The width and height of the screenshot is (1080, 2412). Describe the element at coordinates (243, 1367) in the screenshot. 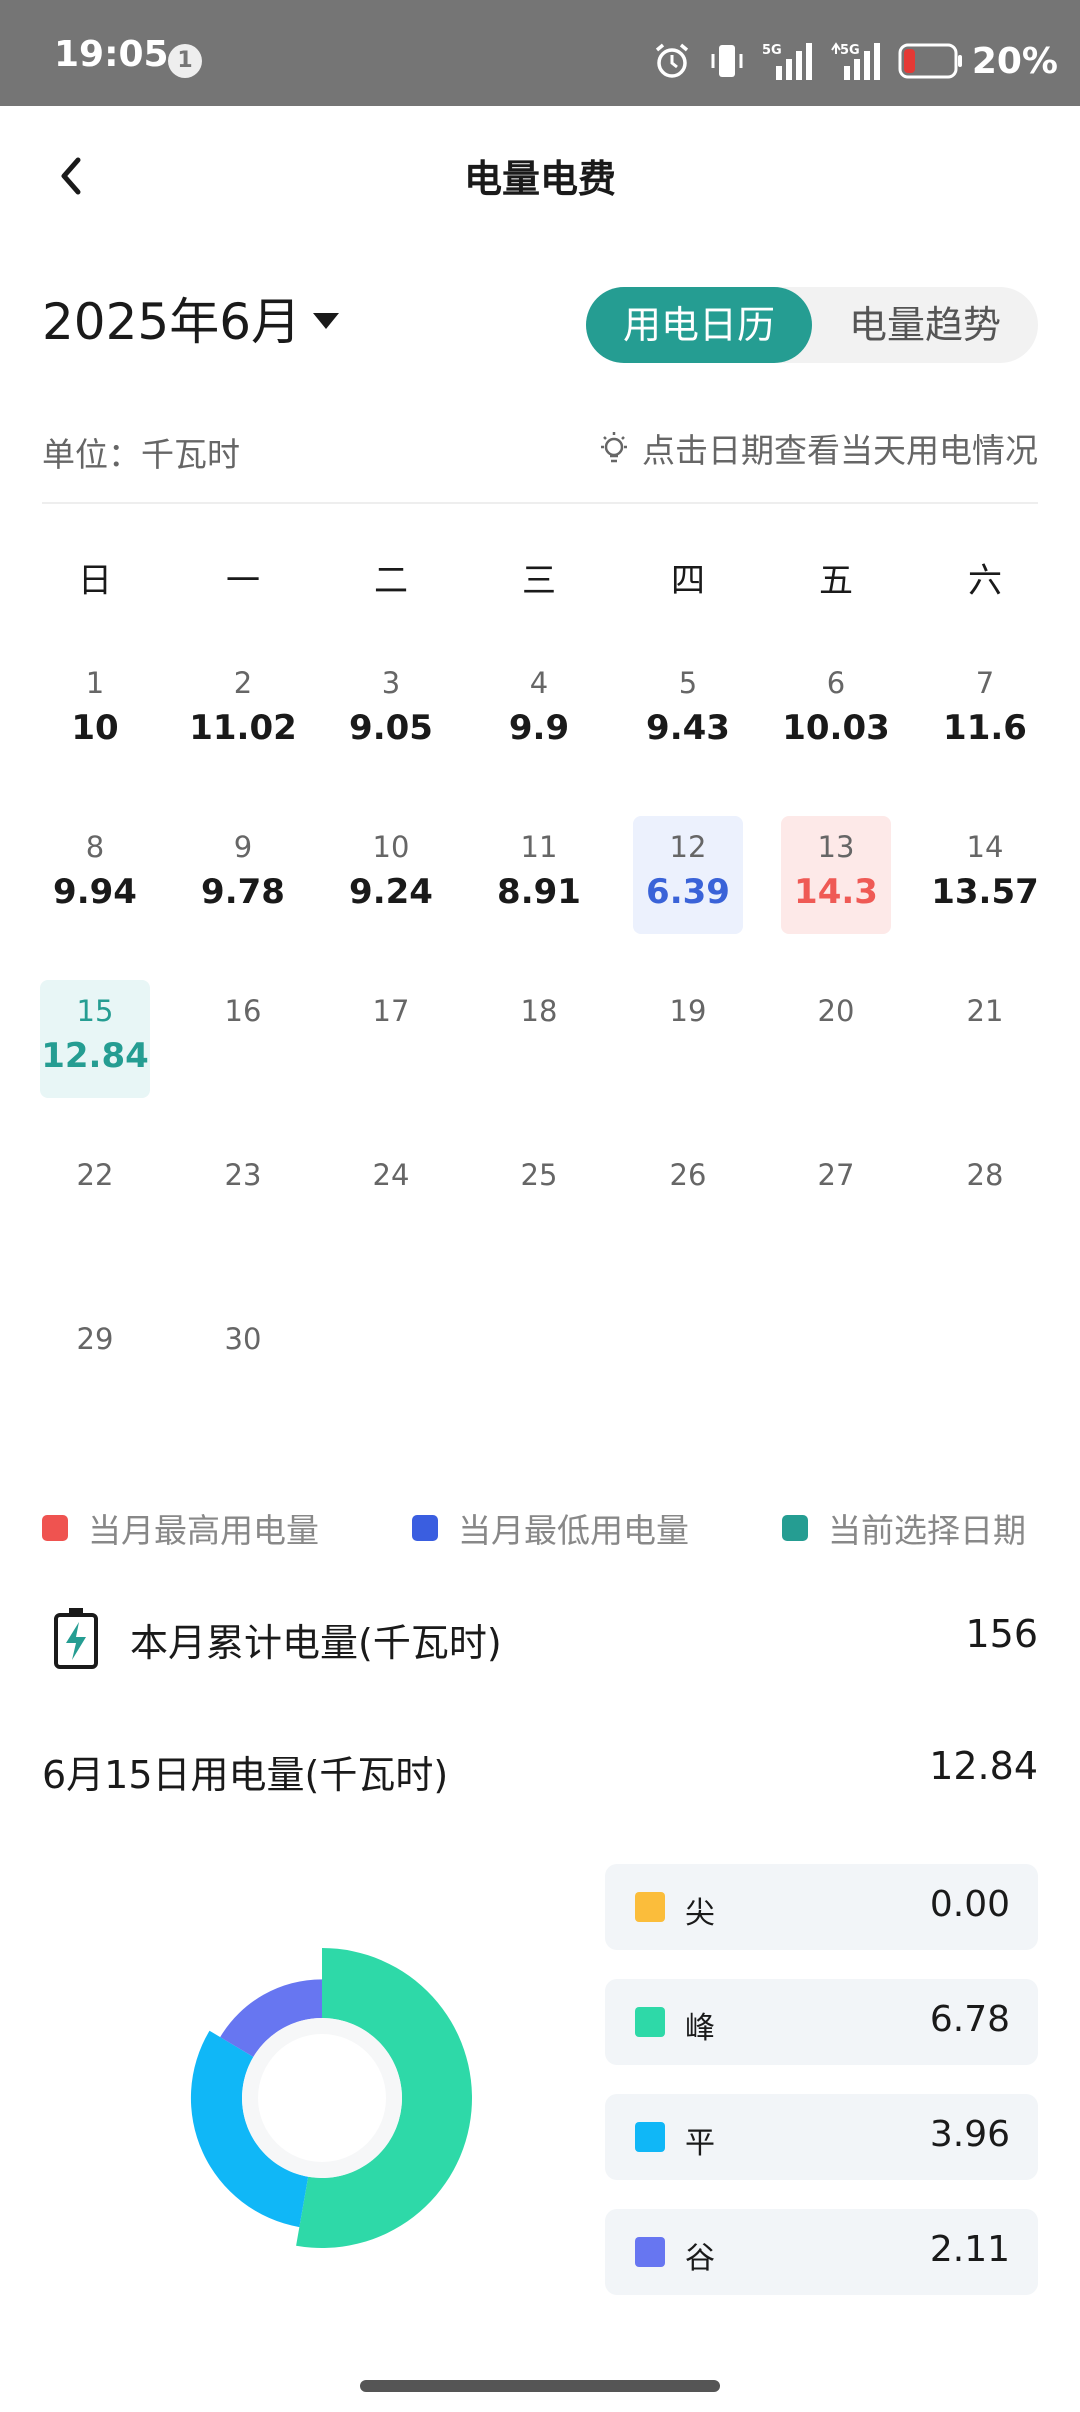

I see `calendar-day: 30` at that location.